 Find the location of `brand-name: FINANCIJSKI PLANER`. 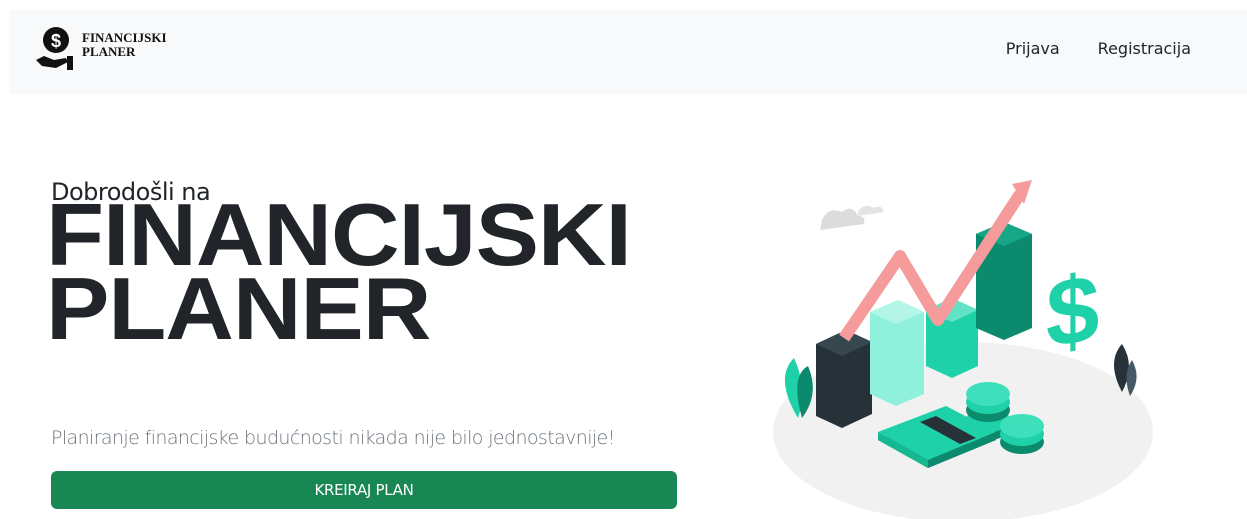

brand-name: FINANCIJSKI PLANER is located at coordinates (124, 45).